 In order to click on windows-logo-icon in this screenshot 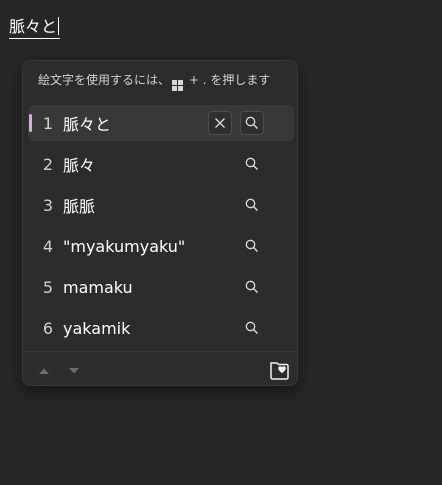, I will do `click(178, 85)`.